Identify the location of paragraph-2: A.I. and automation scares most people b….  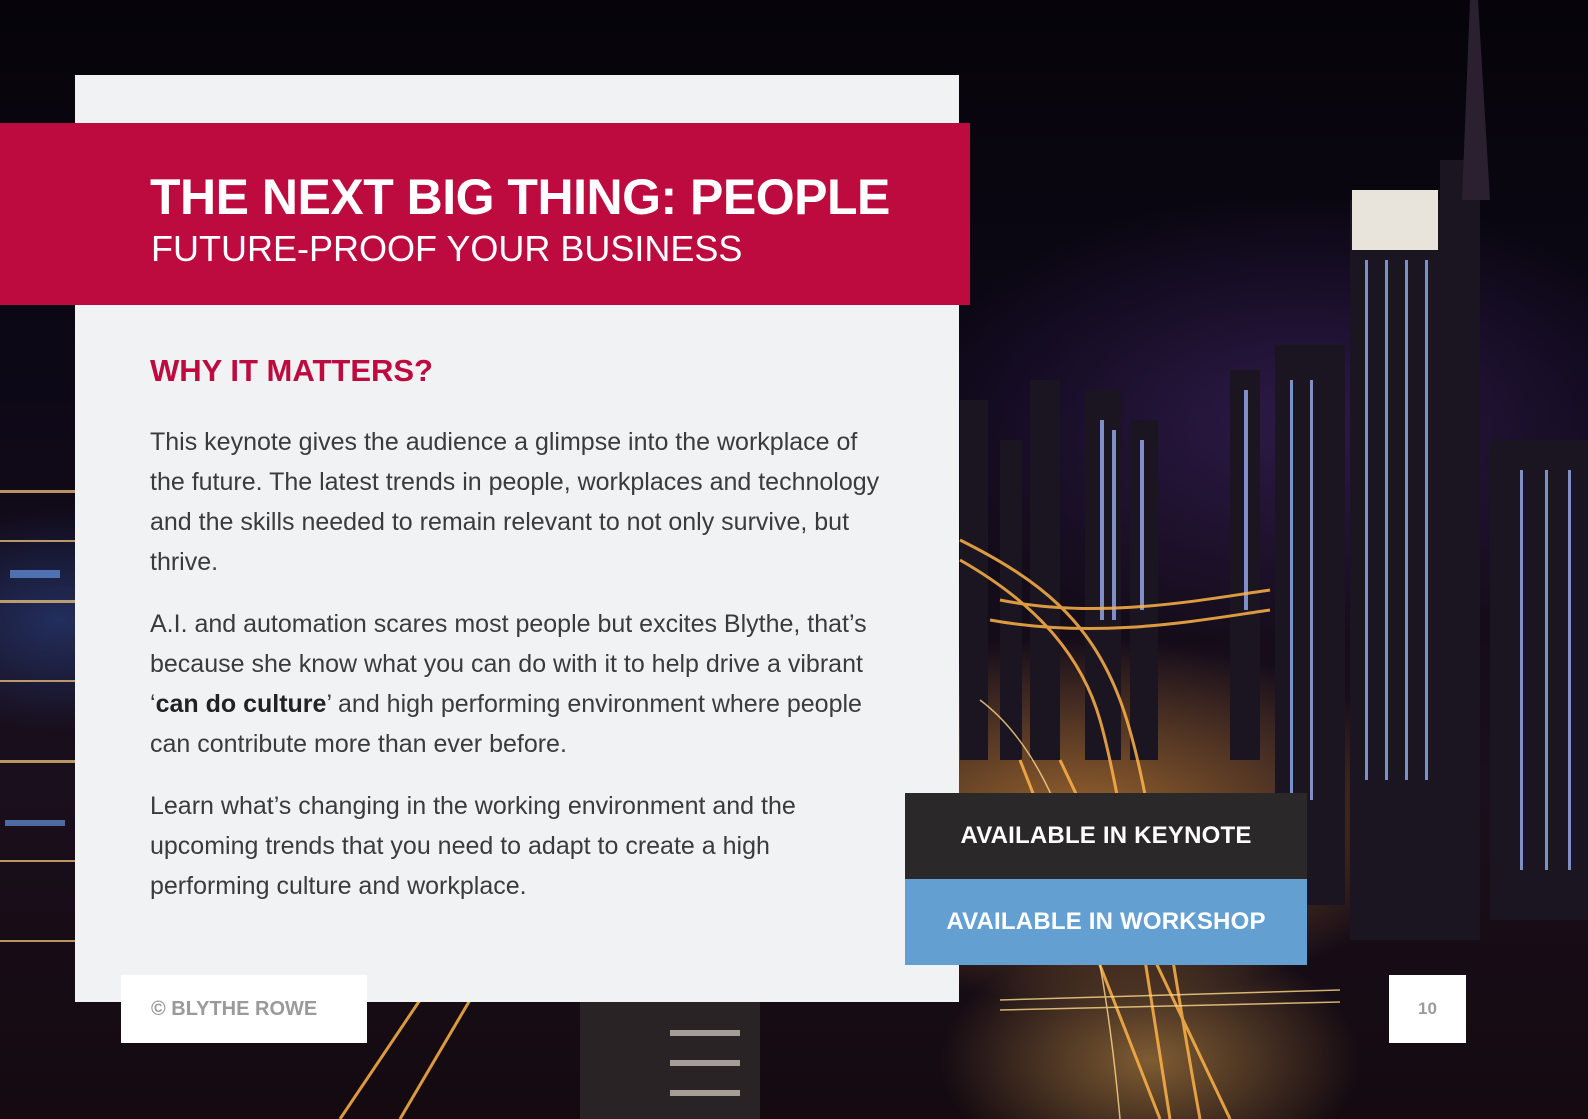
(522, 684).